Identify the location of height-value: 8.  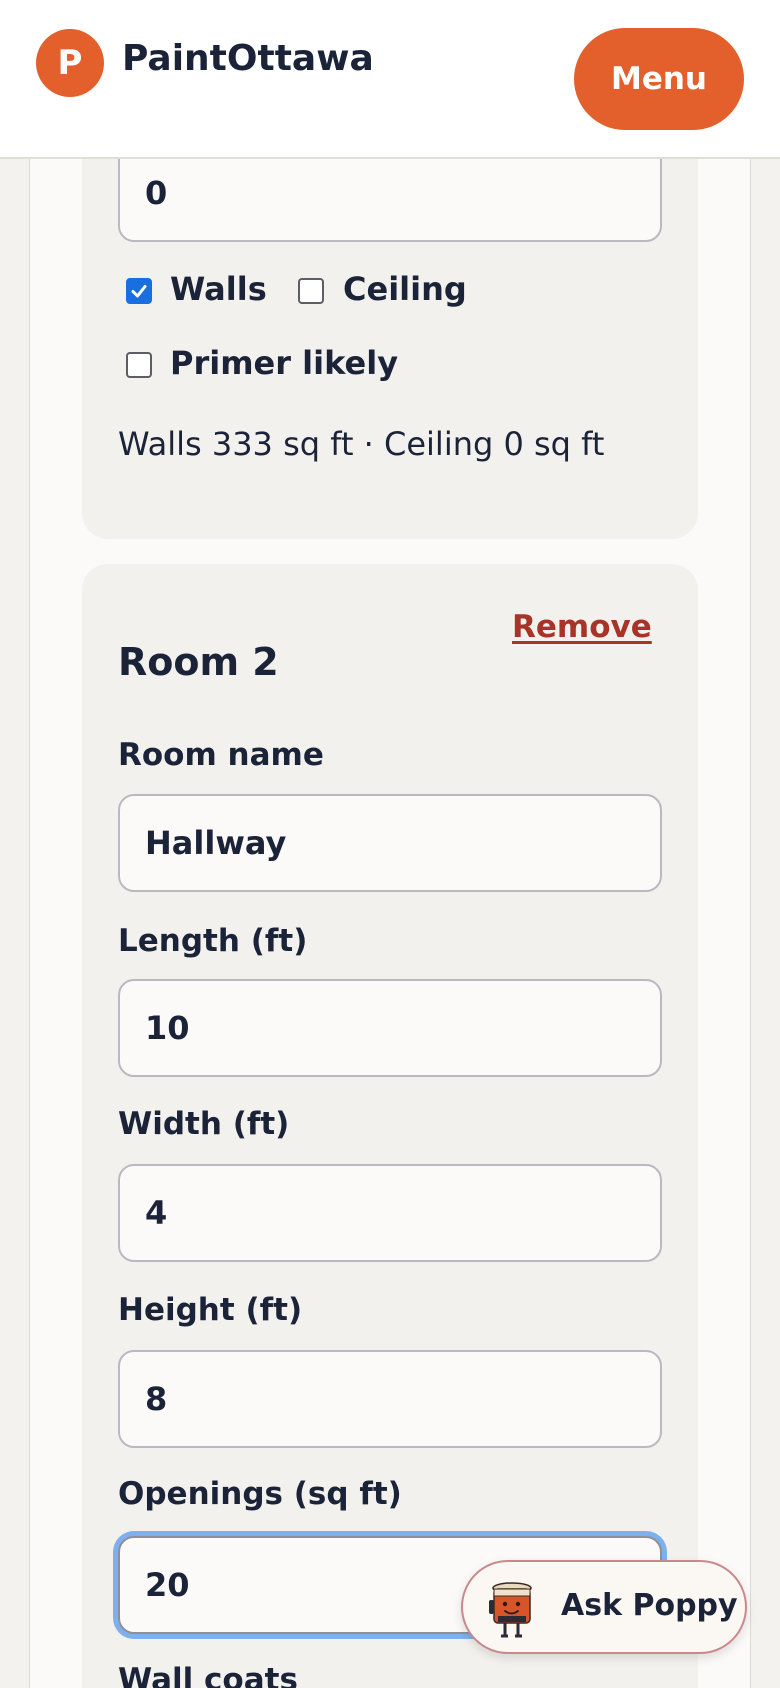
(156, 1399).